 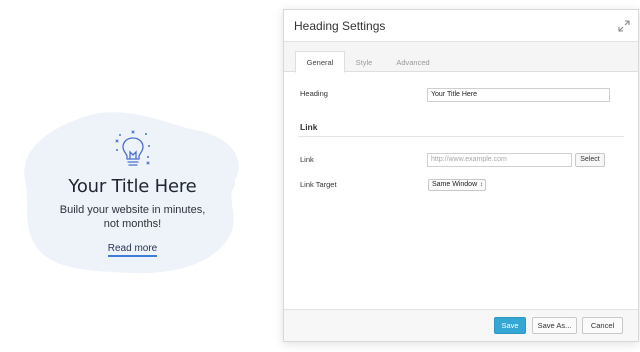 I want to click on link-target-value: Same Window, so click(x=455, y=184).